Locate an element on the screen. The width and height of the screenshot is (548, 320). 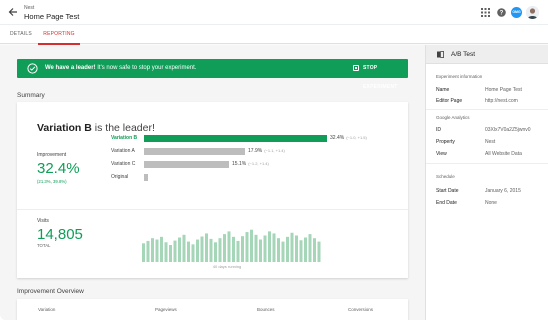
variation-ci: (−1.1, +1.4) is located at coordinates (274, 150).